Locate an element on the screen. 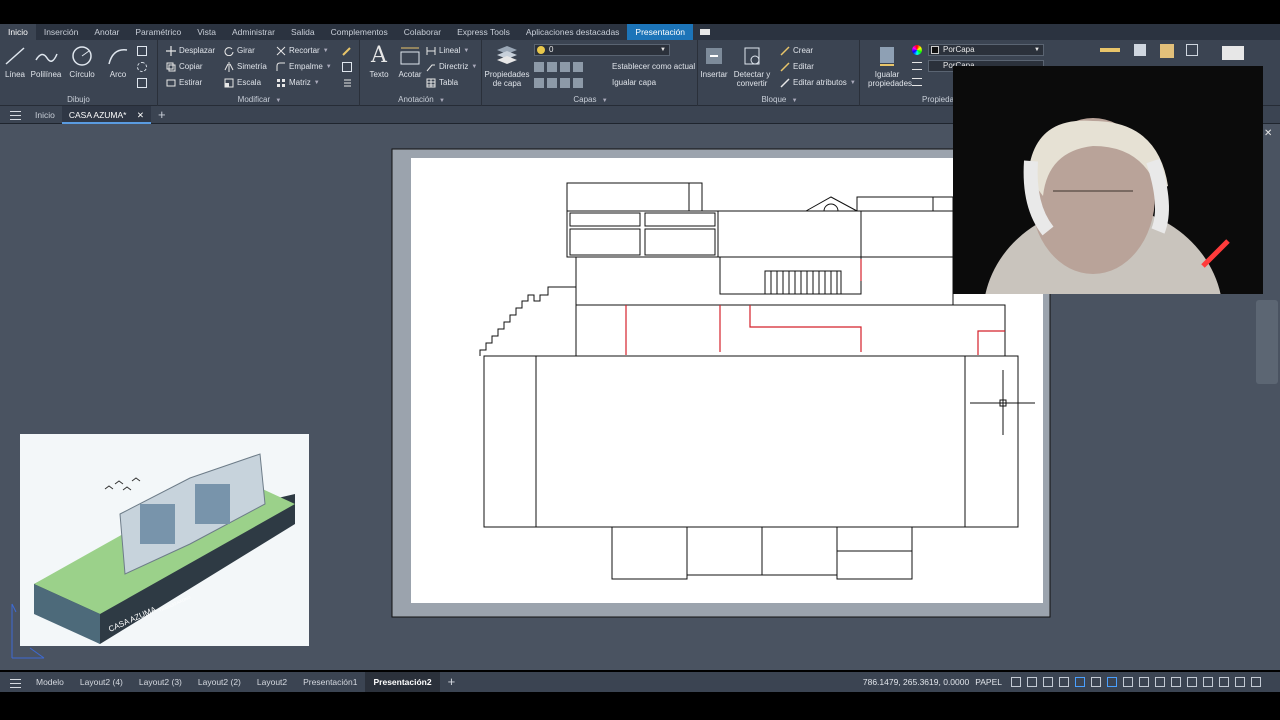  doc-tab-casa-azuma: CASA AZUMA* ✕ is located at coordinates (106, 114).